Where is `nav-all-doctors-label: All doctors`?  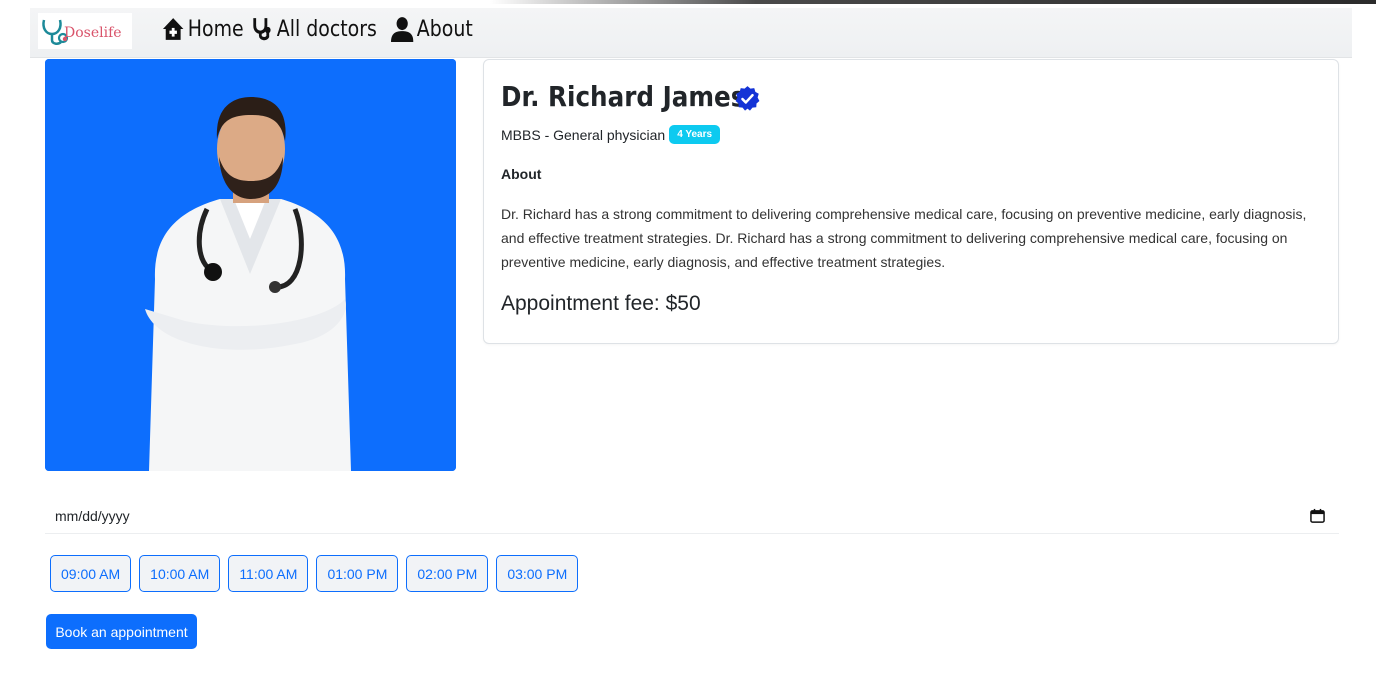
nav-all-doctors-label: All doctors is located at coordinates (326, 29).